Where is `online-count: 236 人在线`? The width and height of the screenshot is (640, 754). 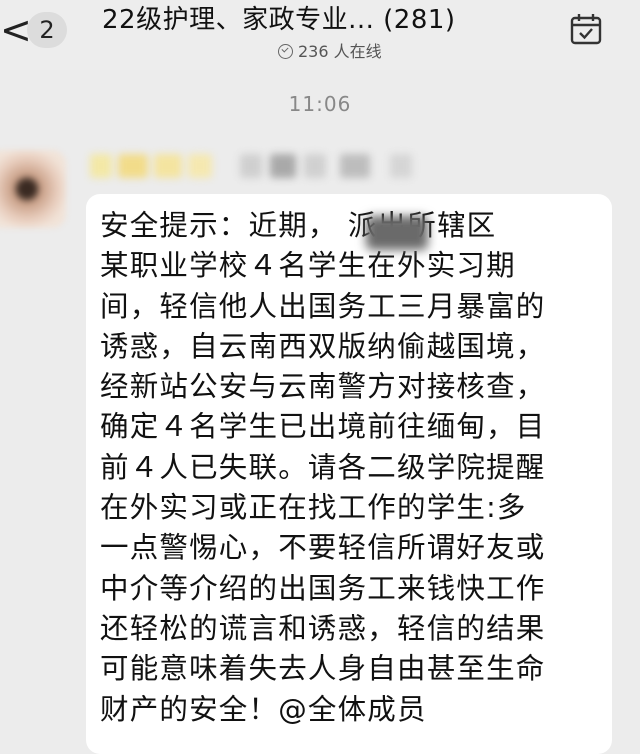 online-count: 236 人在线 is located at coordinates (340, 51).